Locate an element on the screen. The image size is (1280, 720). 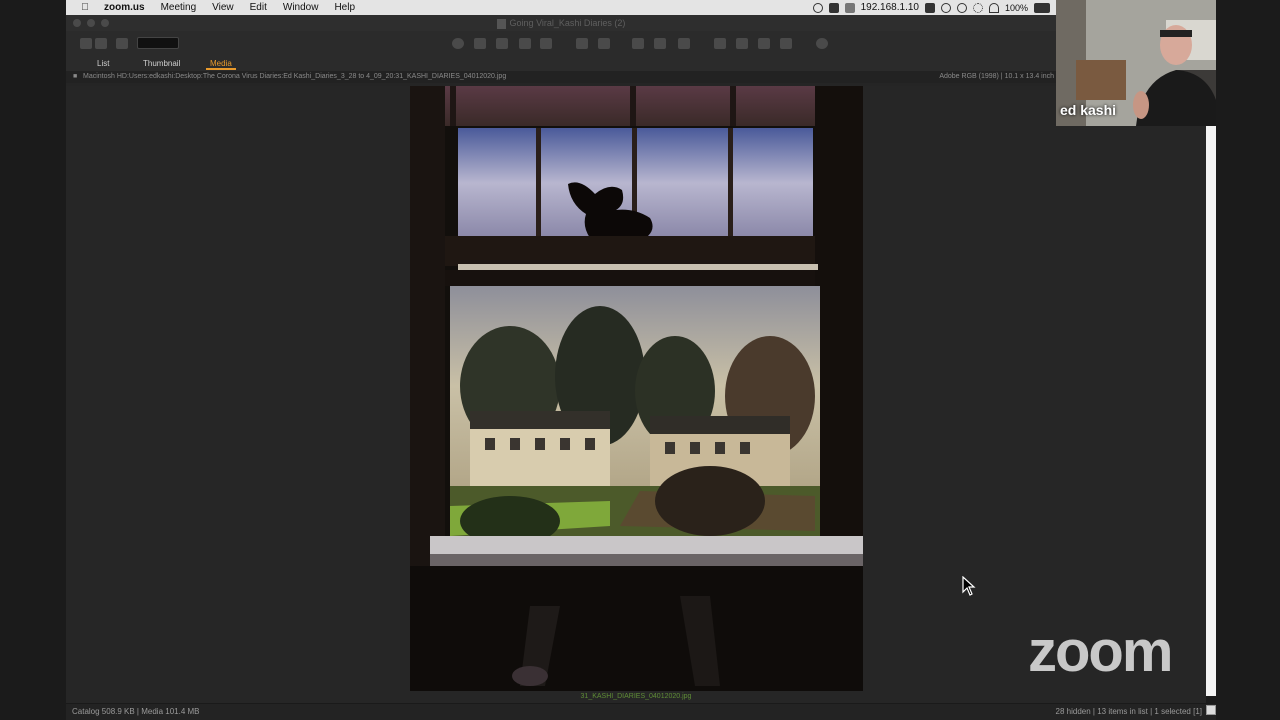
trash-icon is located at coordinates (502, 43).